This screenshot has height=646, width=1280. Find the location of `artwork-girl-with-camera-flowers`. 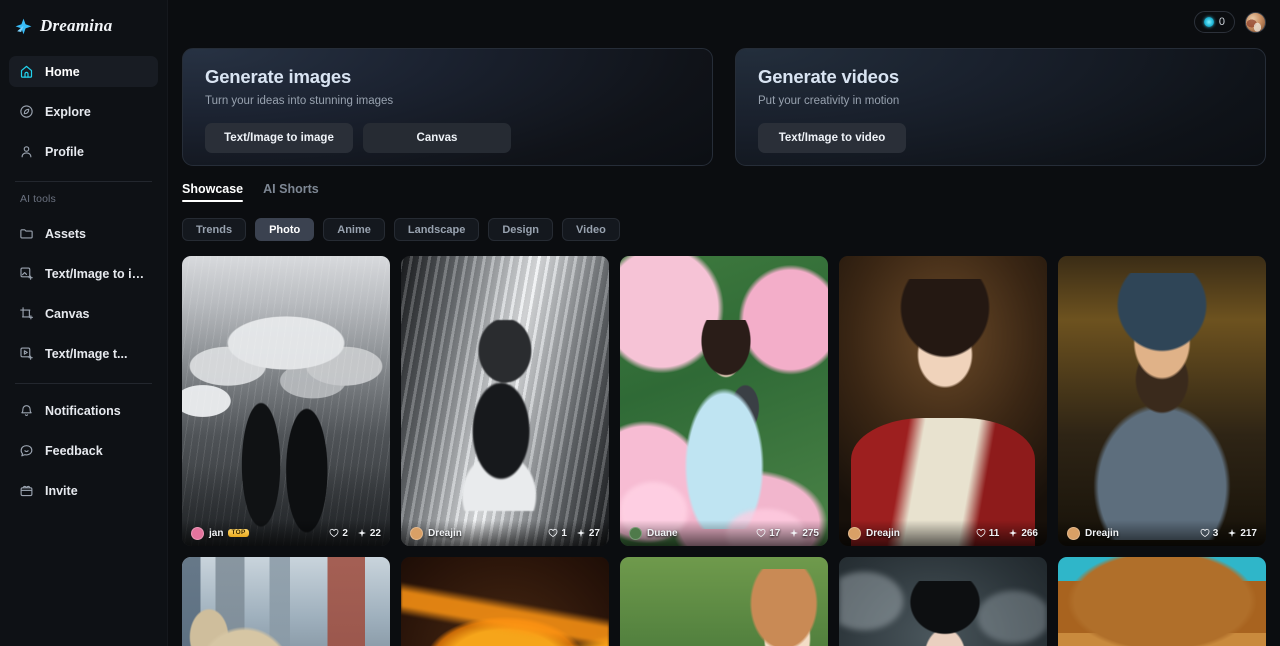

artwork-girl-with-camera-flowers is located at coordinates (724, 401).